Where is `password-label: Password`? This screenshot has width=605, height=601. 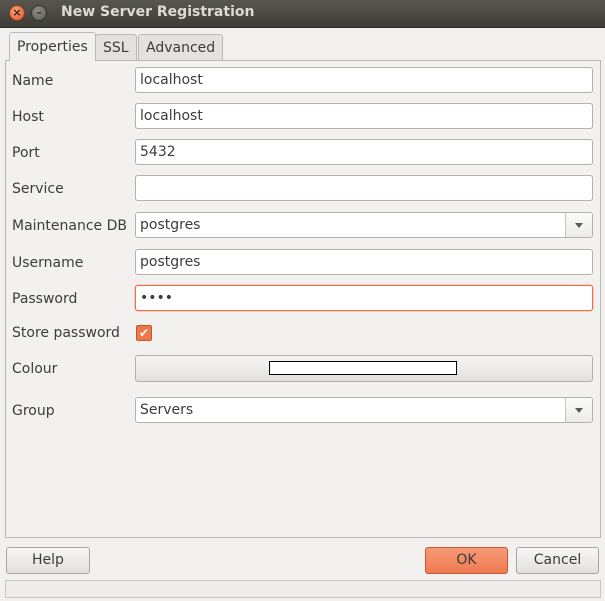
password-label: Password is located at coordinates (45, 299).